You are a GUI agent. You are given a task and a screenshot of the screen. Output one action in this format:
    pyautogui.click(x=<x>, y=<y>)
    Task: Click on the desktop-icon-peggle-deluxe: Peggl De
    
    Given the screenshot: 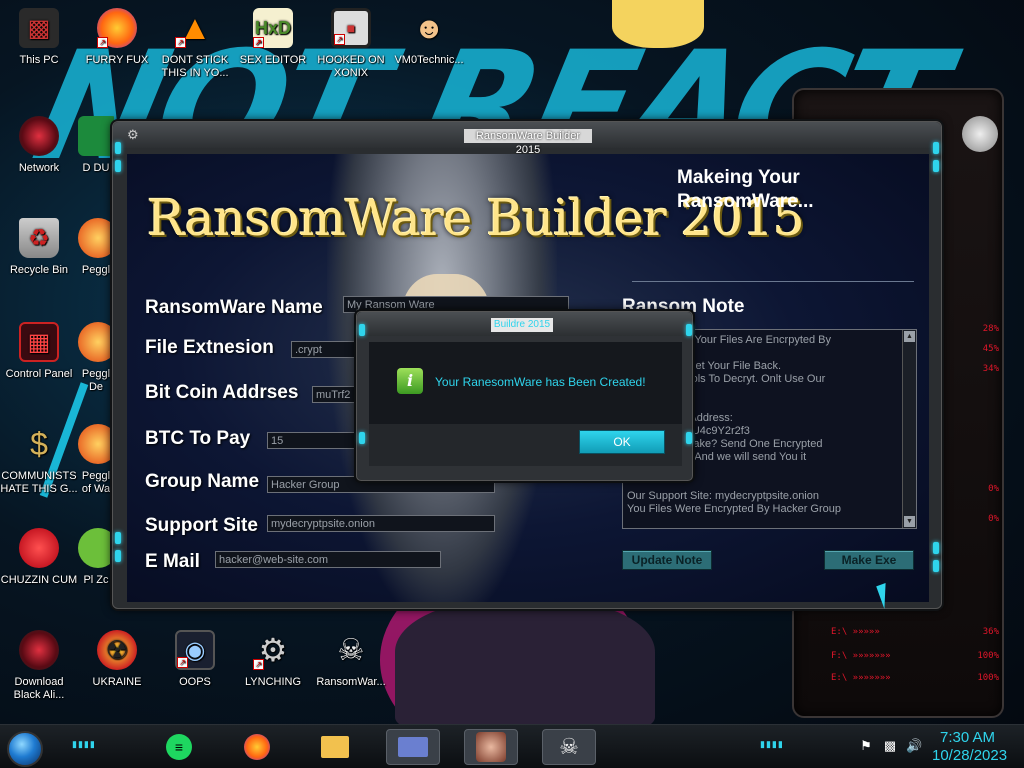 What is the action you would take?
    pyautogui.click(x=96, y=360)
    